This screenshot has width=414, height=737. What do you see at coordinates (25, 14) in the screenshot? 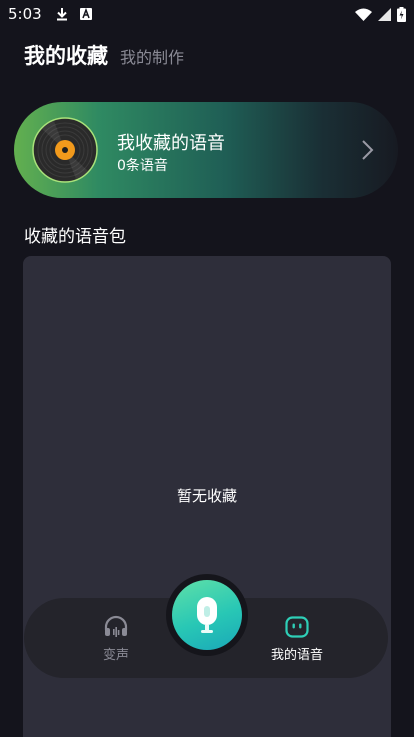
I see `status-time: 5:03` at bounding box center [25, 14].